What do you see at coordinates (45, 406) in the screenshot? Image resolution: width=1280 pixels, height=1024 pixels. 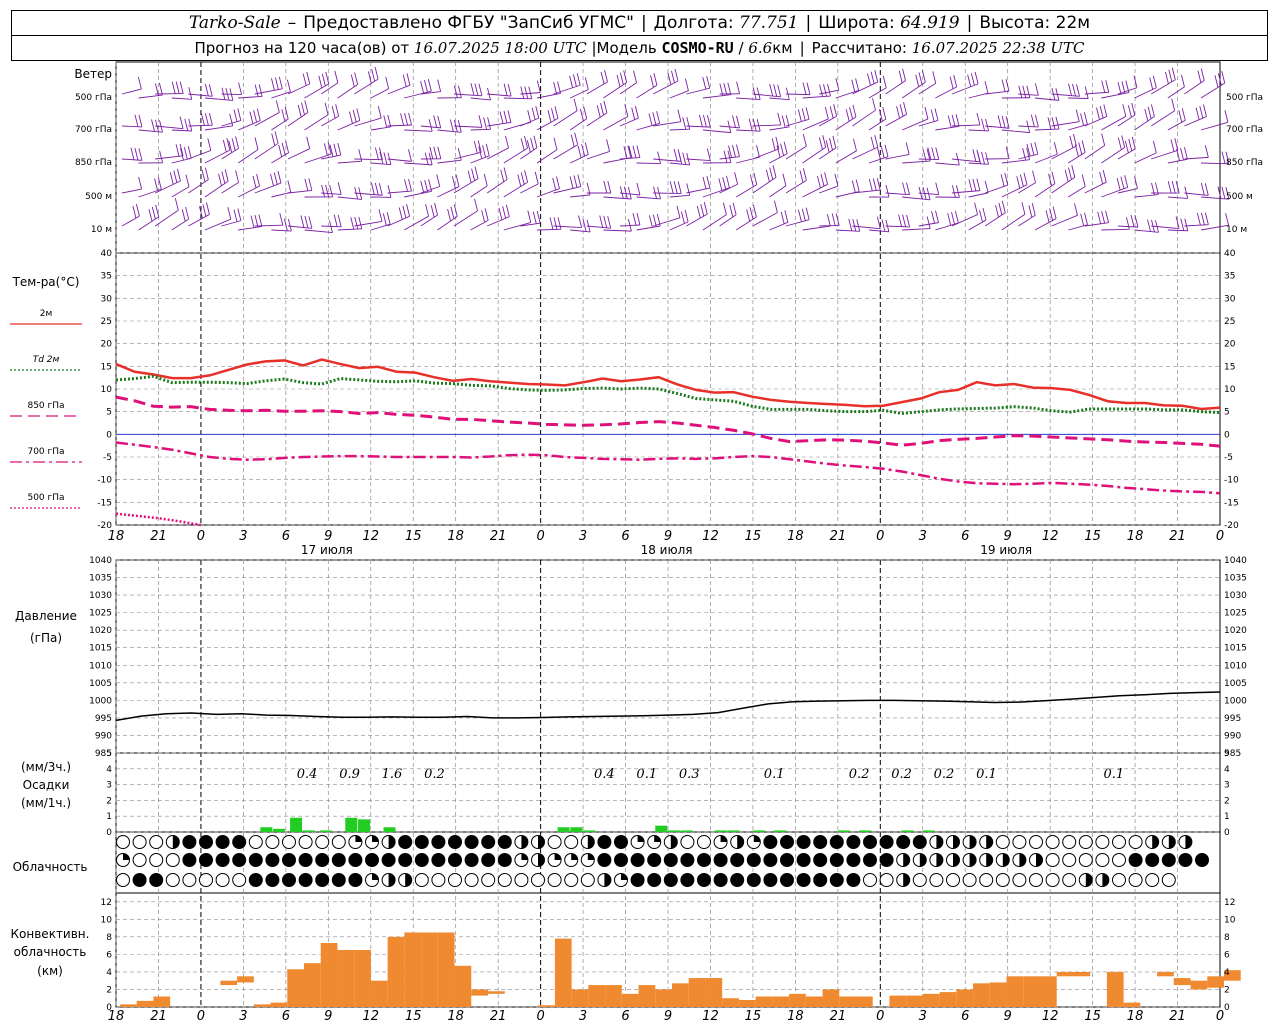 I see `temp-legend-label: 850 гПа` at bounding box center [45, 406].